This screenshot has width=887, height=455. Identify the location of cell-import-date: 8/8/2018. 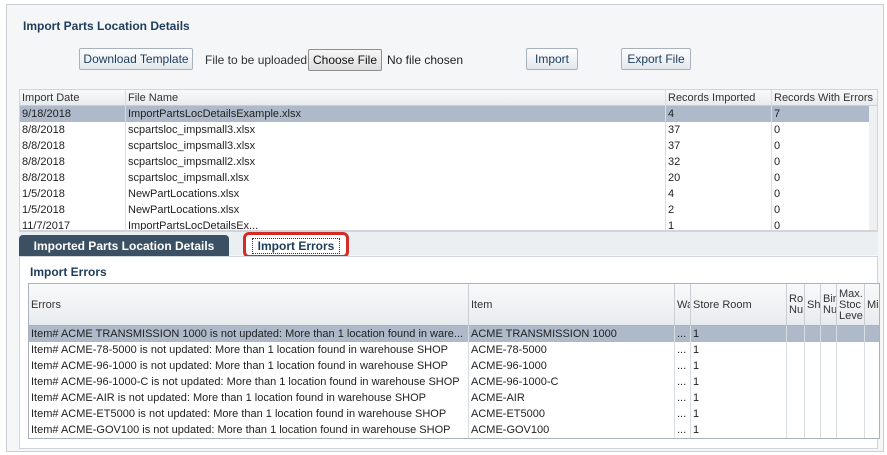
(73, 178).